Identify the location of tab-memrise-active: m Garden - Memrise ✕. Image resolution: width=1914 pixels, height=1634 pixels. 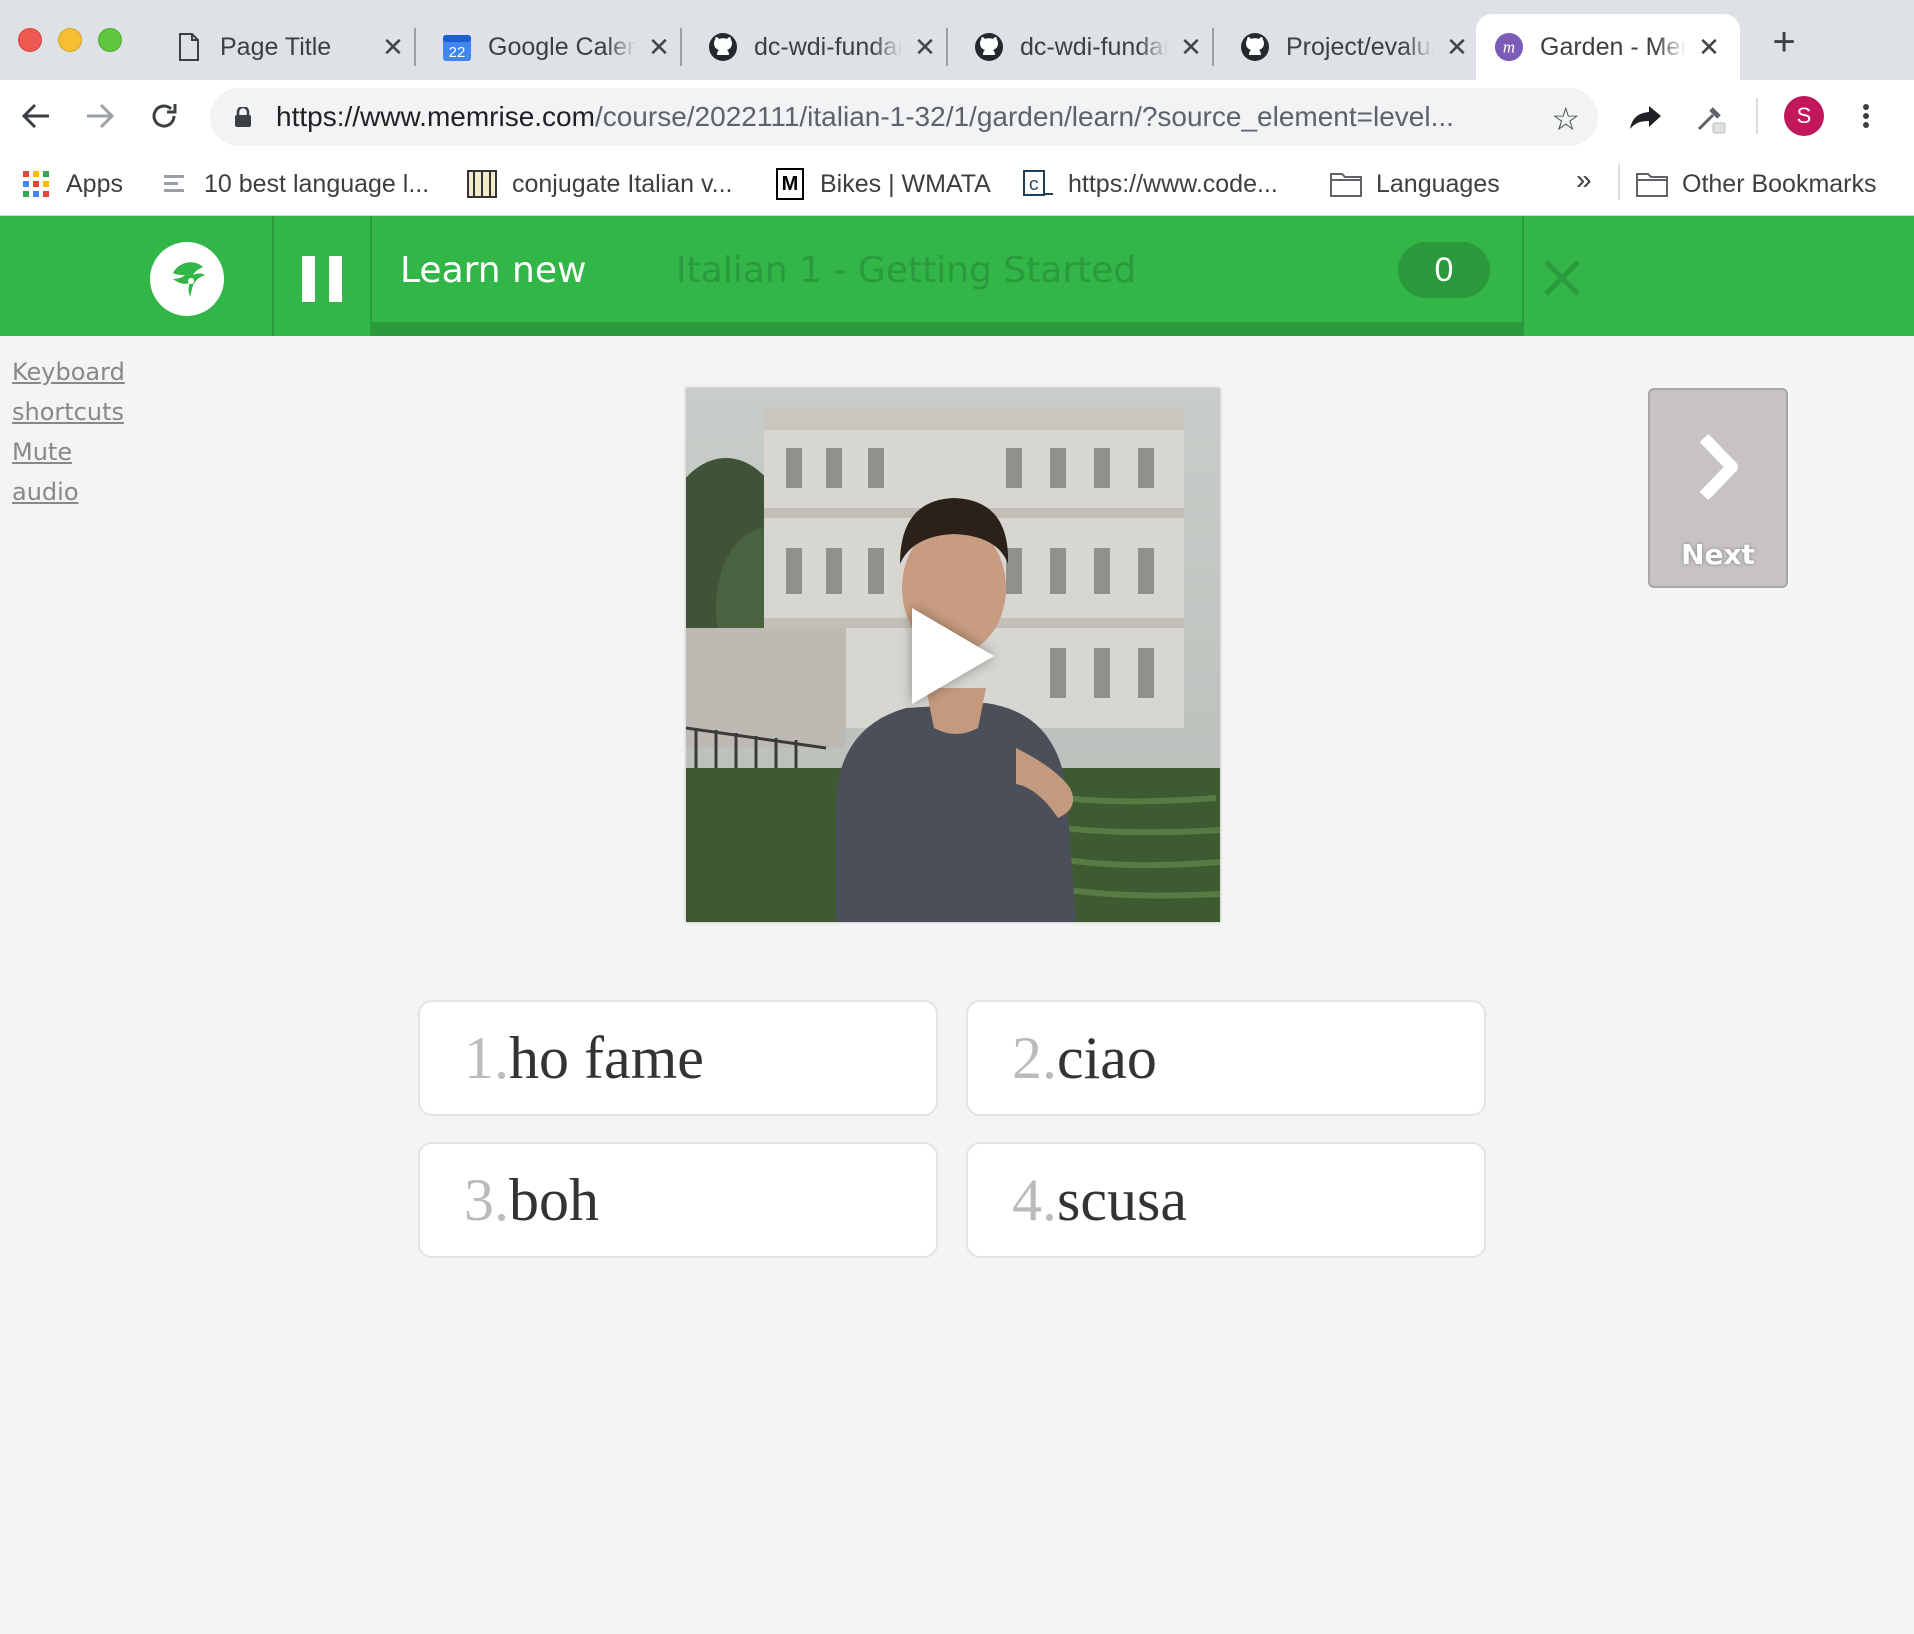
(1608, 47).